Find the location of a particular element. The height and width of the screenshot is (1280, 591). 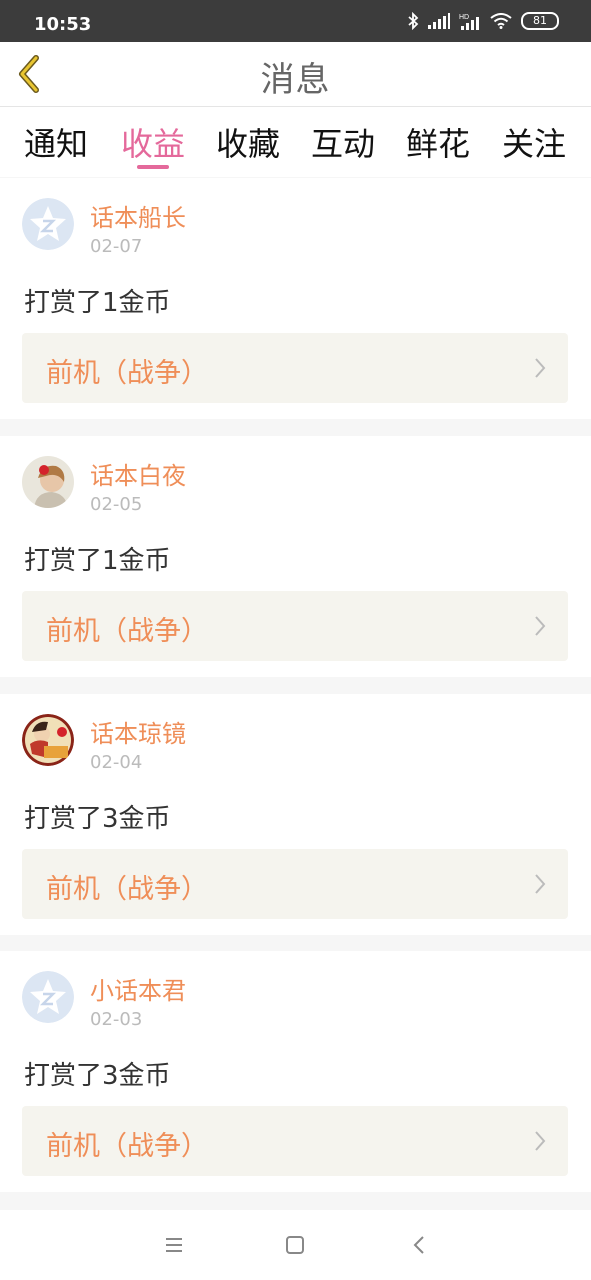

message-date: 02-05 is located at coordinates (116, 504).